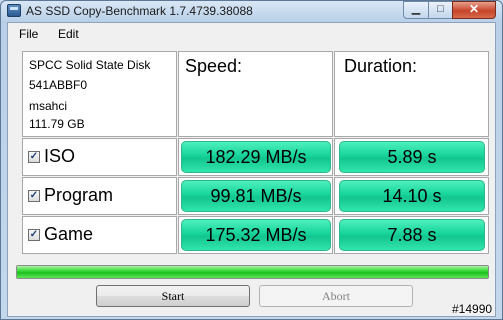  Describe the element at coordinates (381, 66) in the screenshot. I see `duration-header: Duration:` at that location.